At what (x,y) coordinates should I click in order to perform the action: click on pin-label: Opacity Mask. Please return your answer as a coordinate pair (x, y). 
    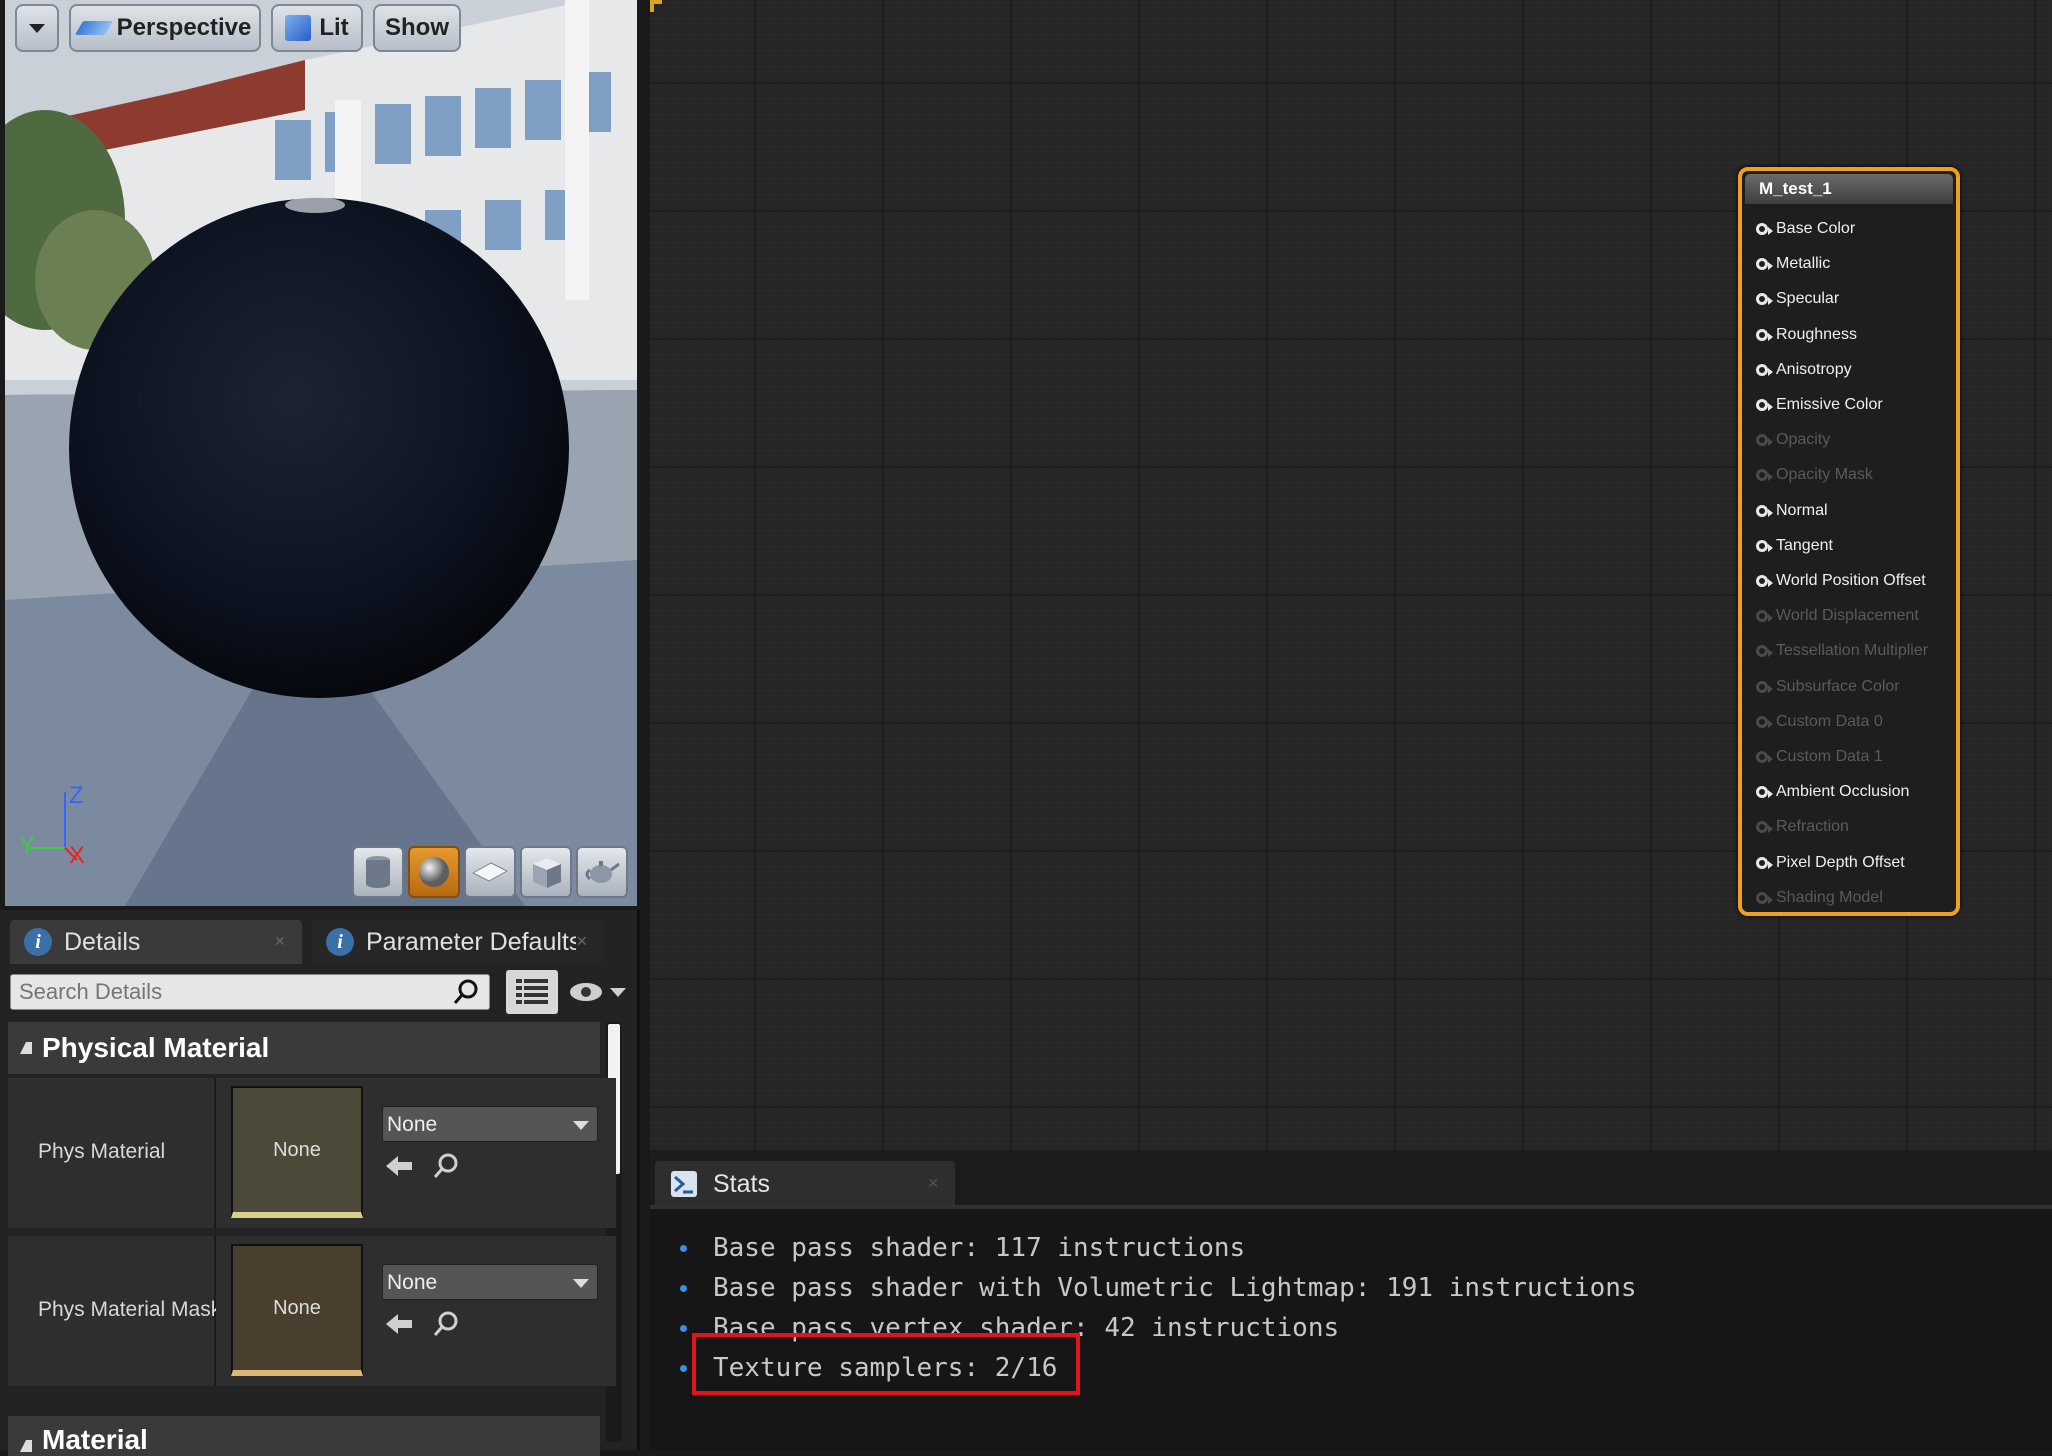
    Looking at the image, I should click on (1824, 475).